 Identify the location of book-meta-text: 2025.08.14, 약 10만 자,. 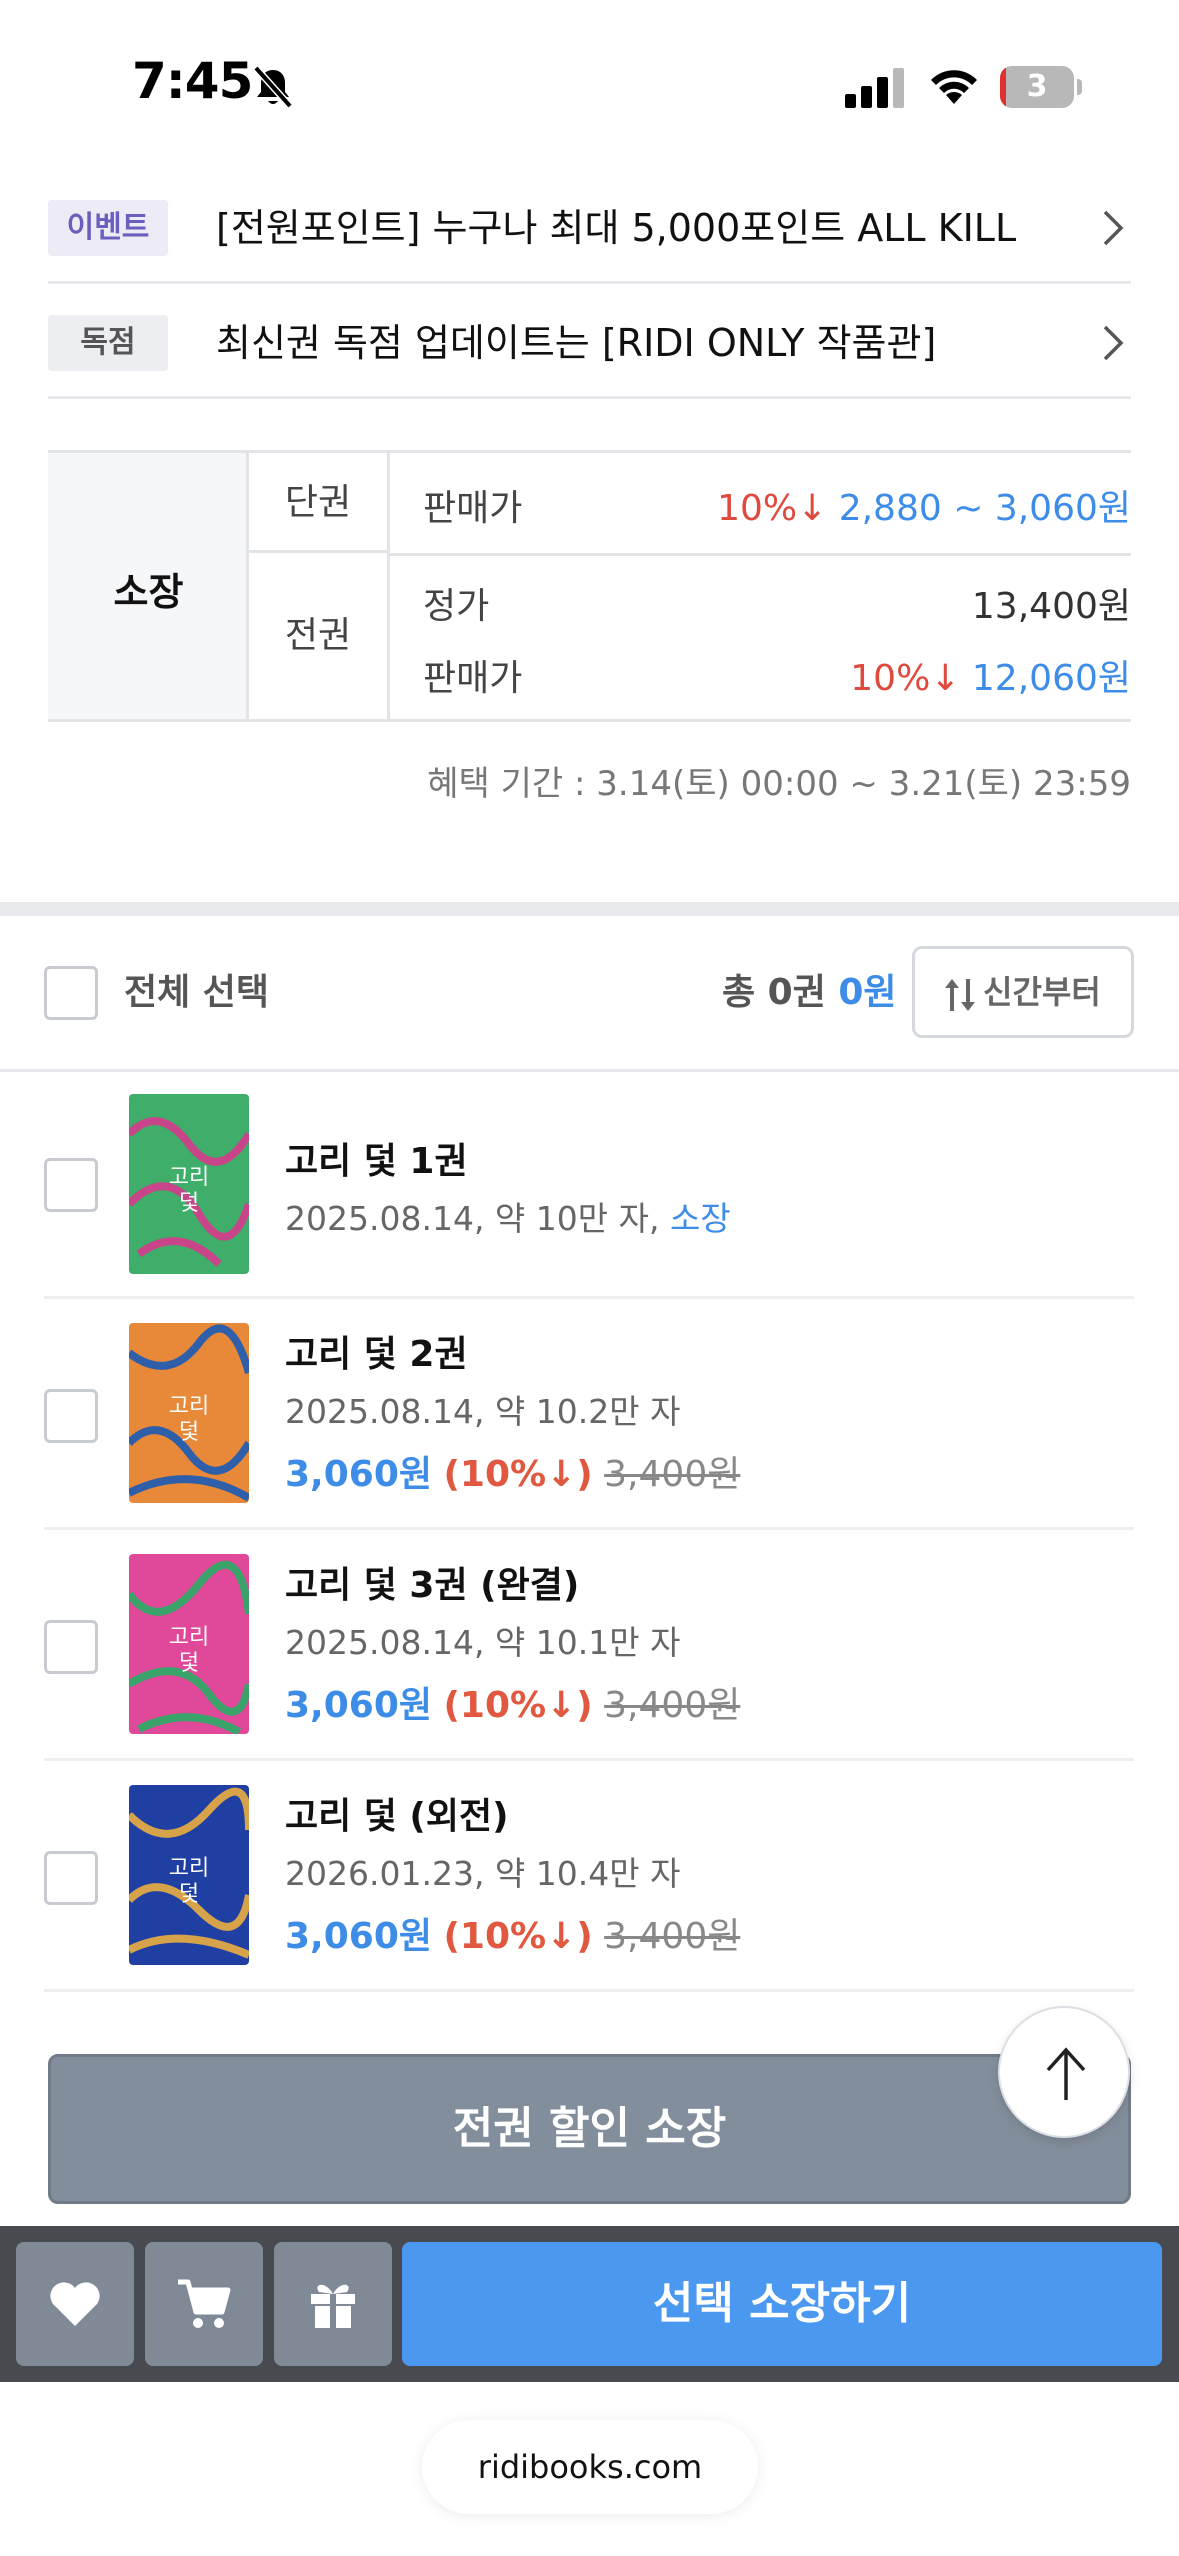
(477, 1218).